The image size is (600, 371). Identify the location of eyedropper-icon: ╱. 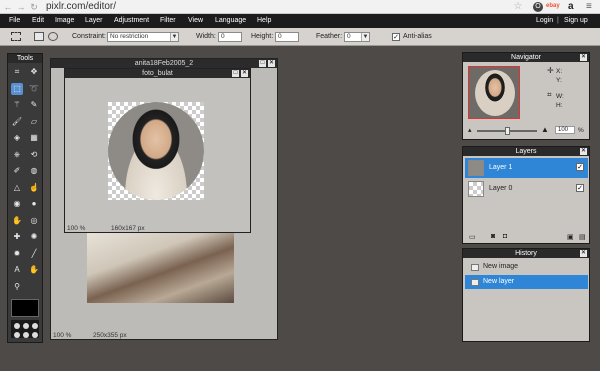
(34, 254).